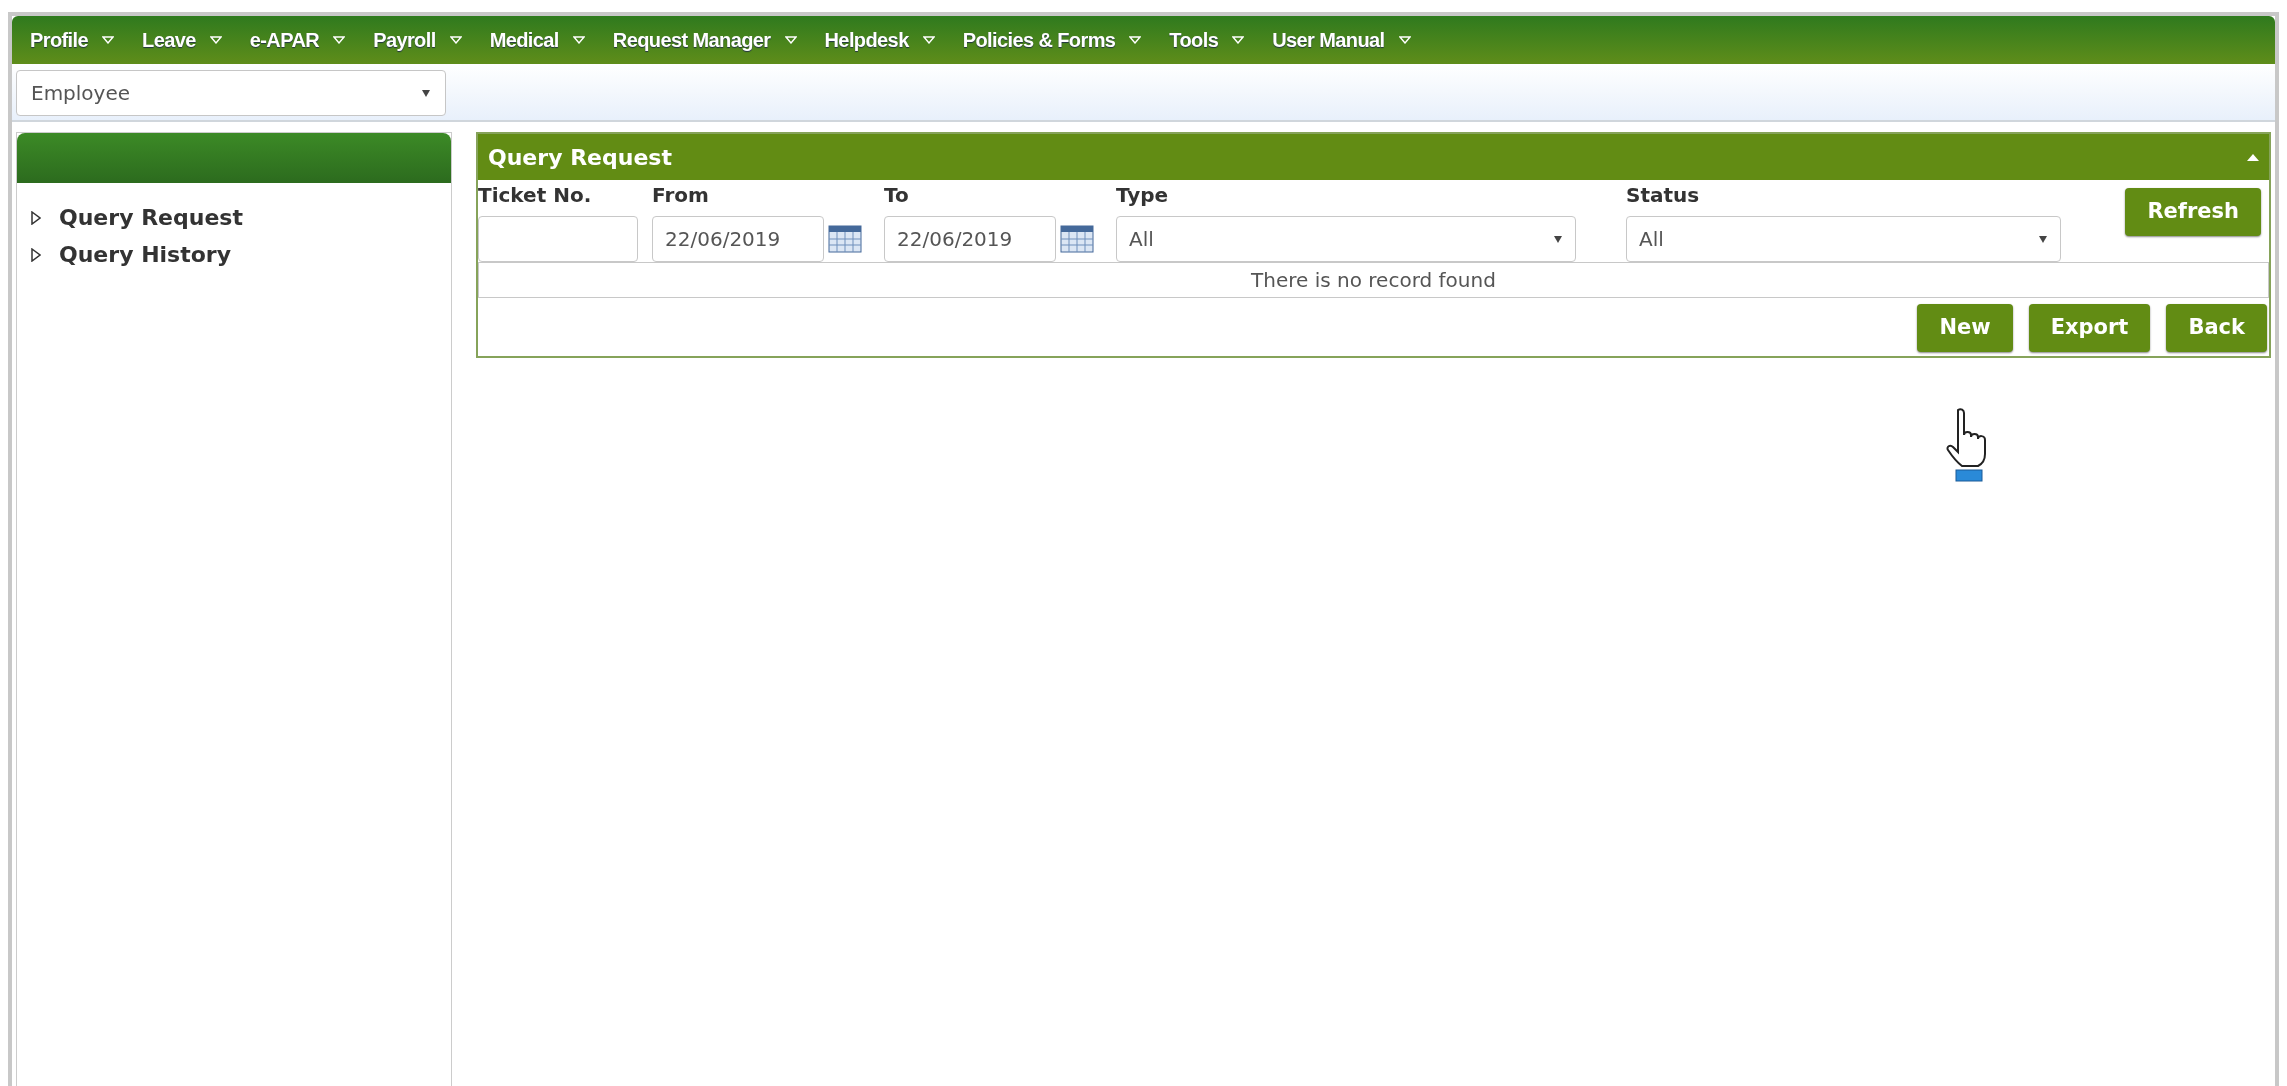 The width and height of the screenshot is (2287, 1086). What do you see at coordinates (537, 40) in the screenshot?
I see `menu-item: Medical` at bounding box center [537, 40].